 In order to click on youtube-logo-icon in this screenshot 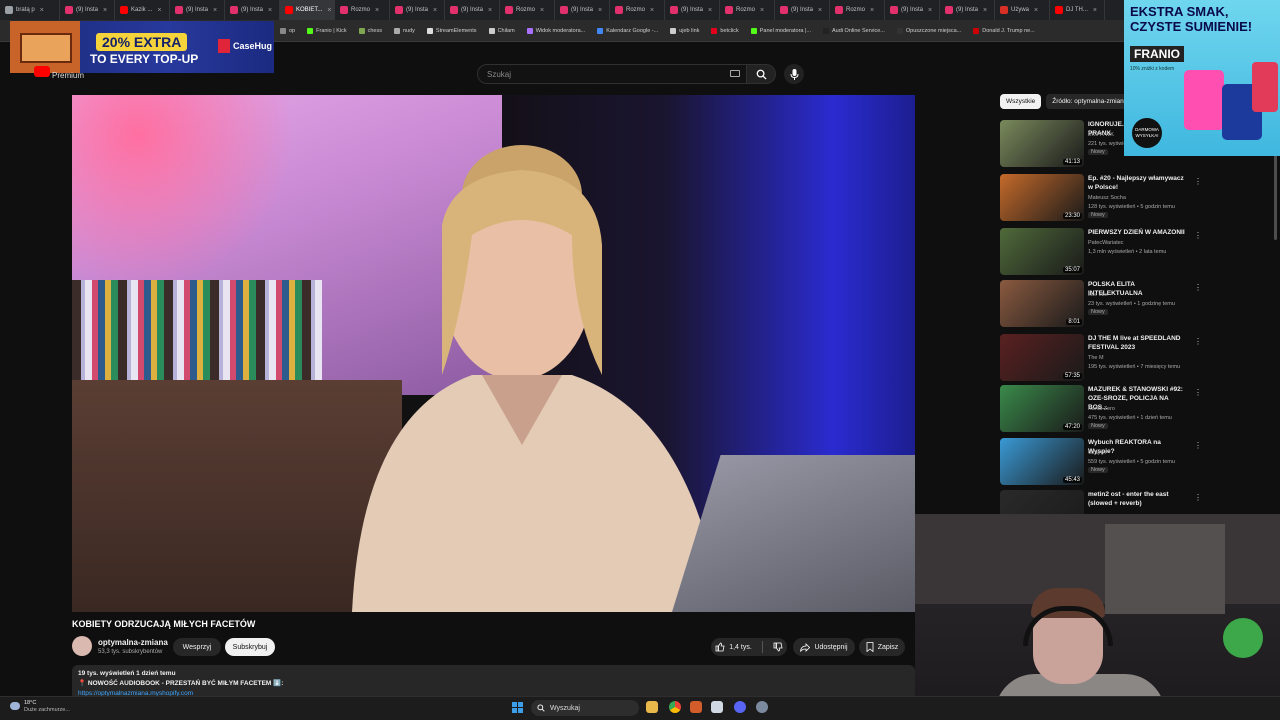, I will do `click(42, 71)`.